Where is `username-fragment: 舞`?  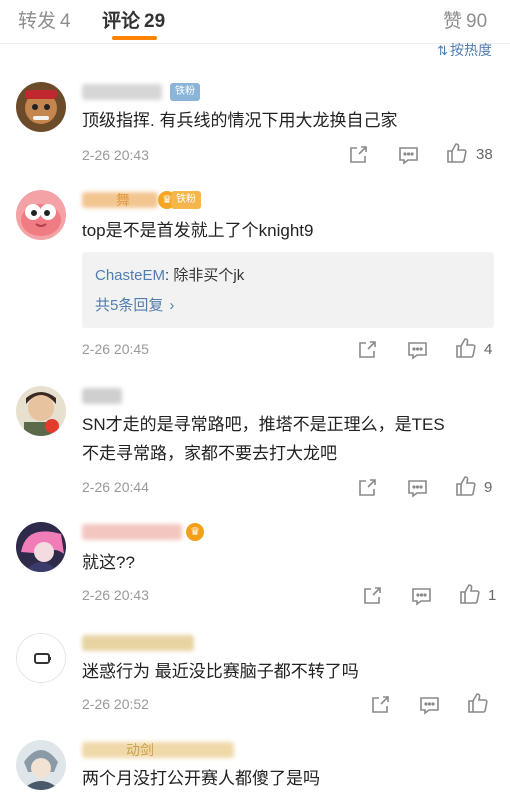
username-fragment: 舞 is located at coordinates (123, 200).